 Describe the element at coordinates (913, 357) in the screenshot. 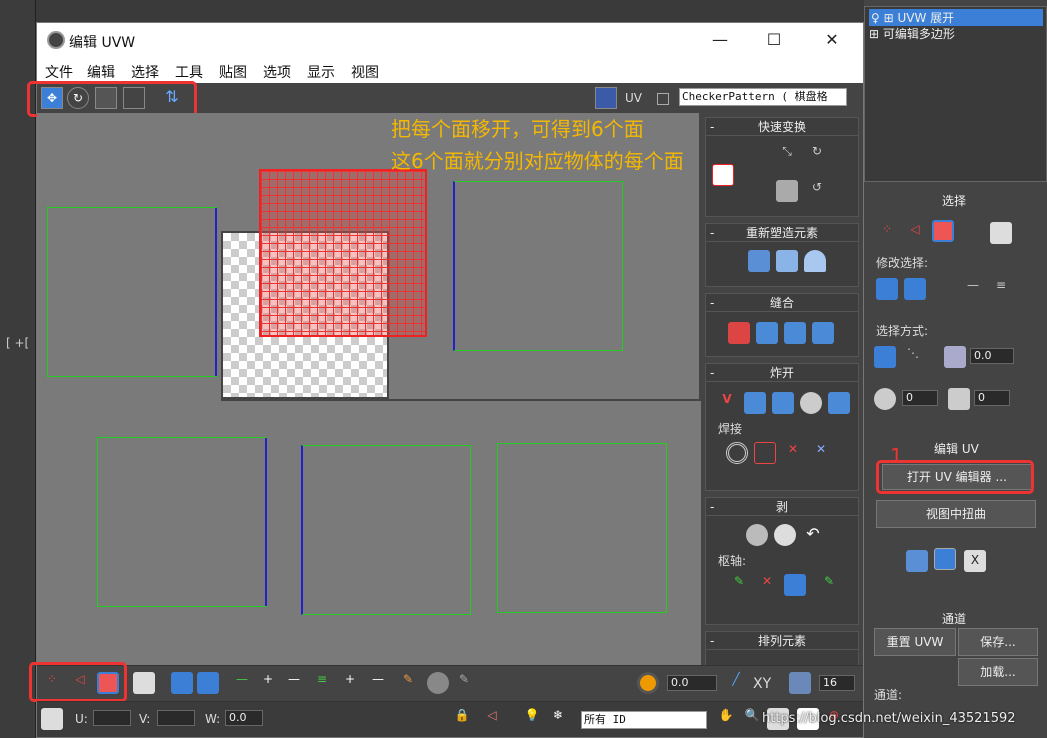

I see `select-by-edge-icon: ⋱` at that location.